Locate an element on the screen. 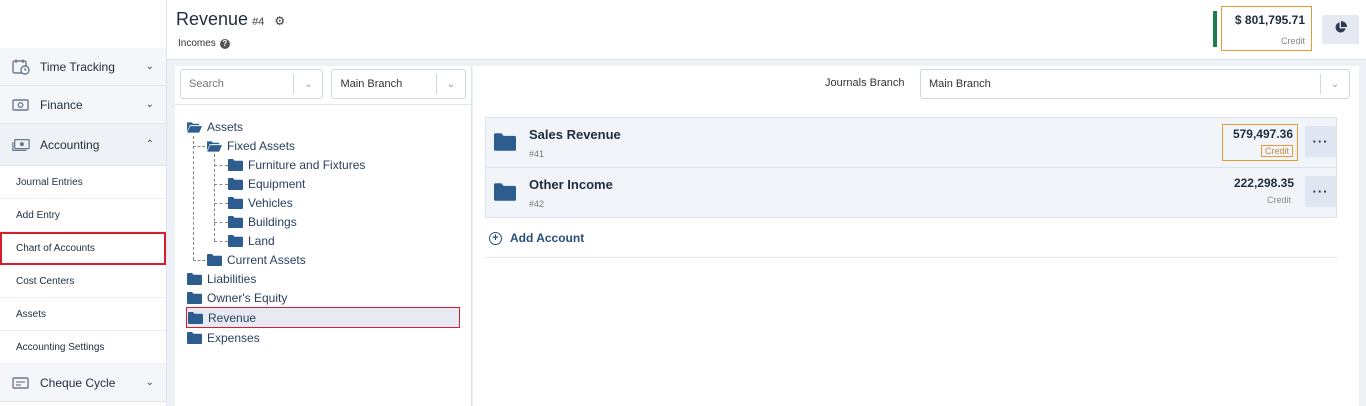  branch-value: Main Branch is located at coordinates (371, 84).